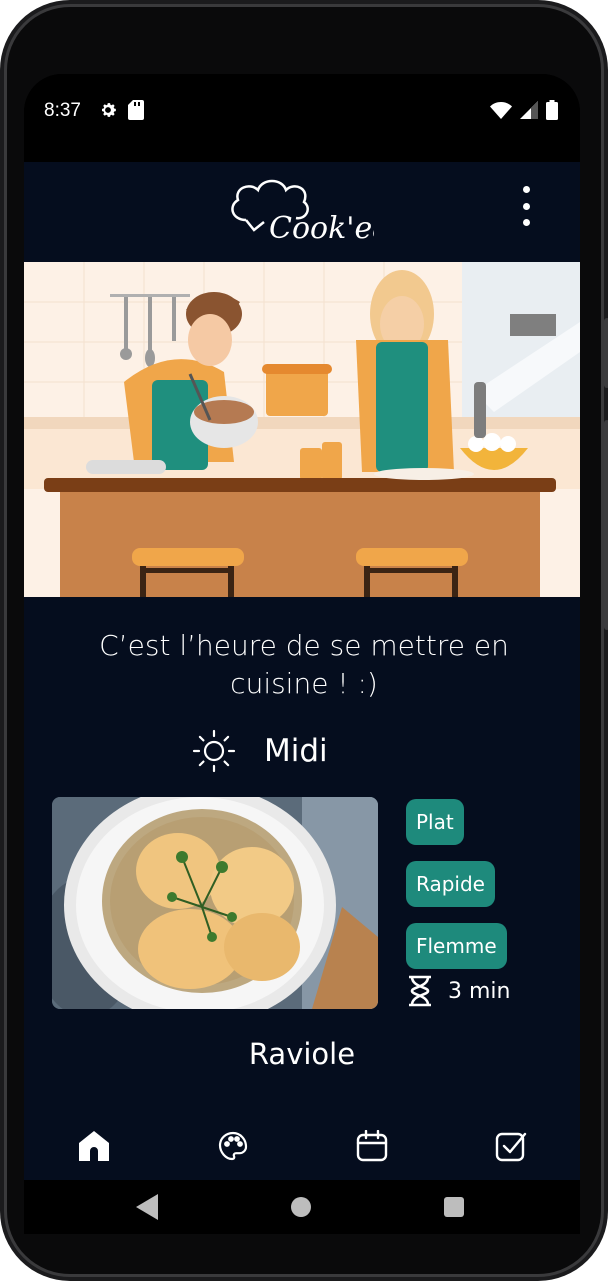 Image resolution: width=608 pixels, height=1281 pixels. What do you see at coordinates (296, 751) in the screenshot?
I see `meal-label: Midi` at bounding box center [296, 751].